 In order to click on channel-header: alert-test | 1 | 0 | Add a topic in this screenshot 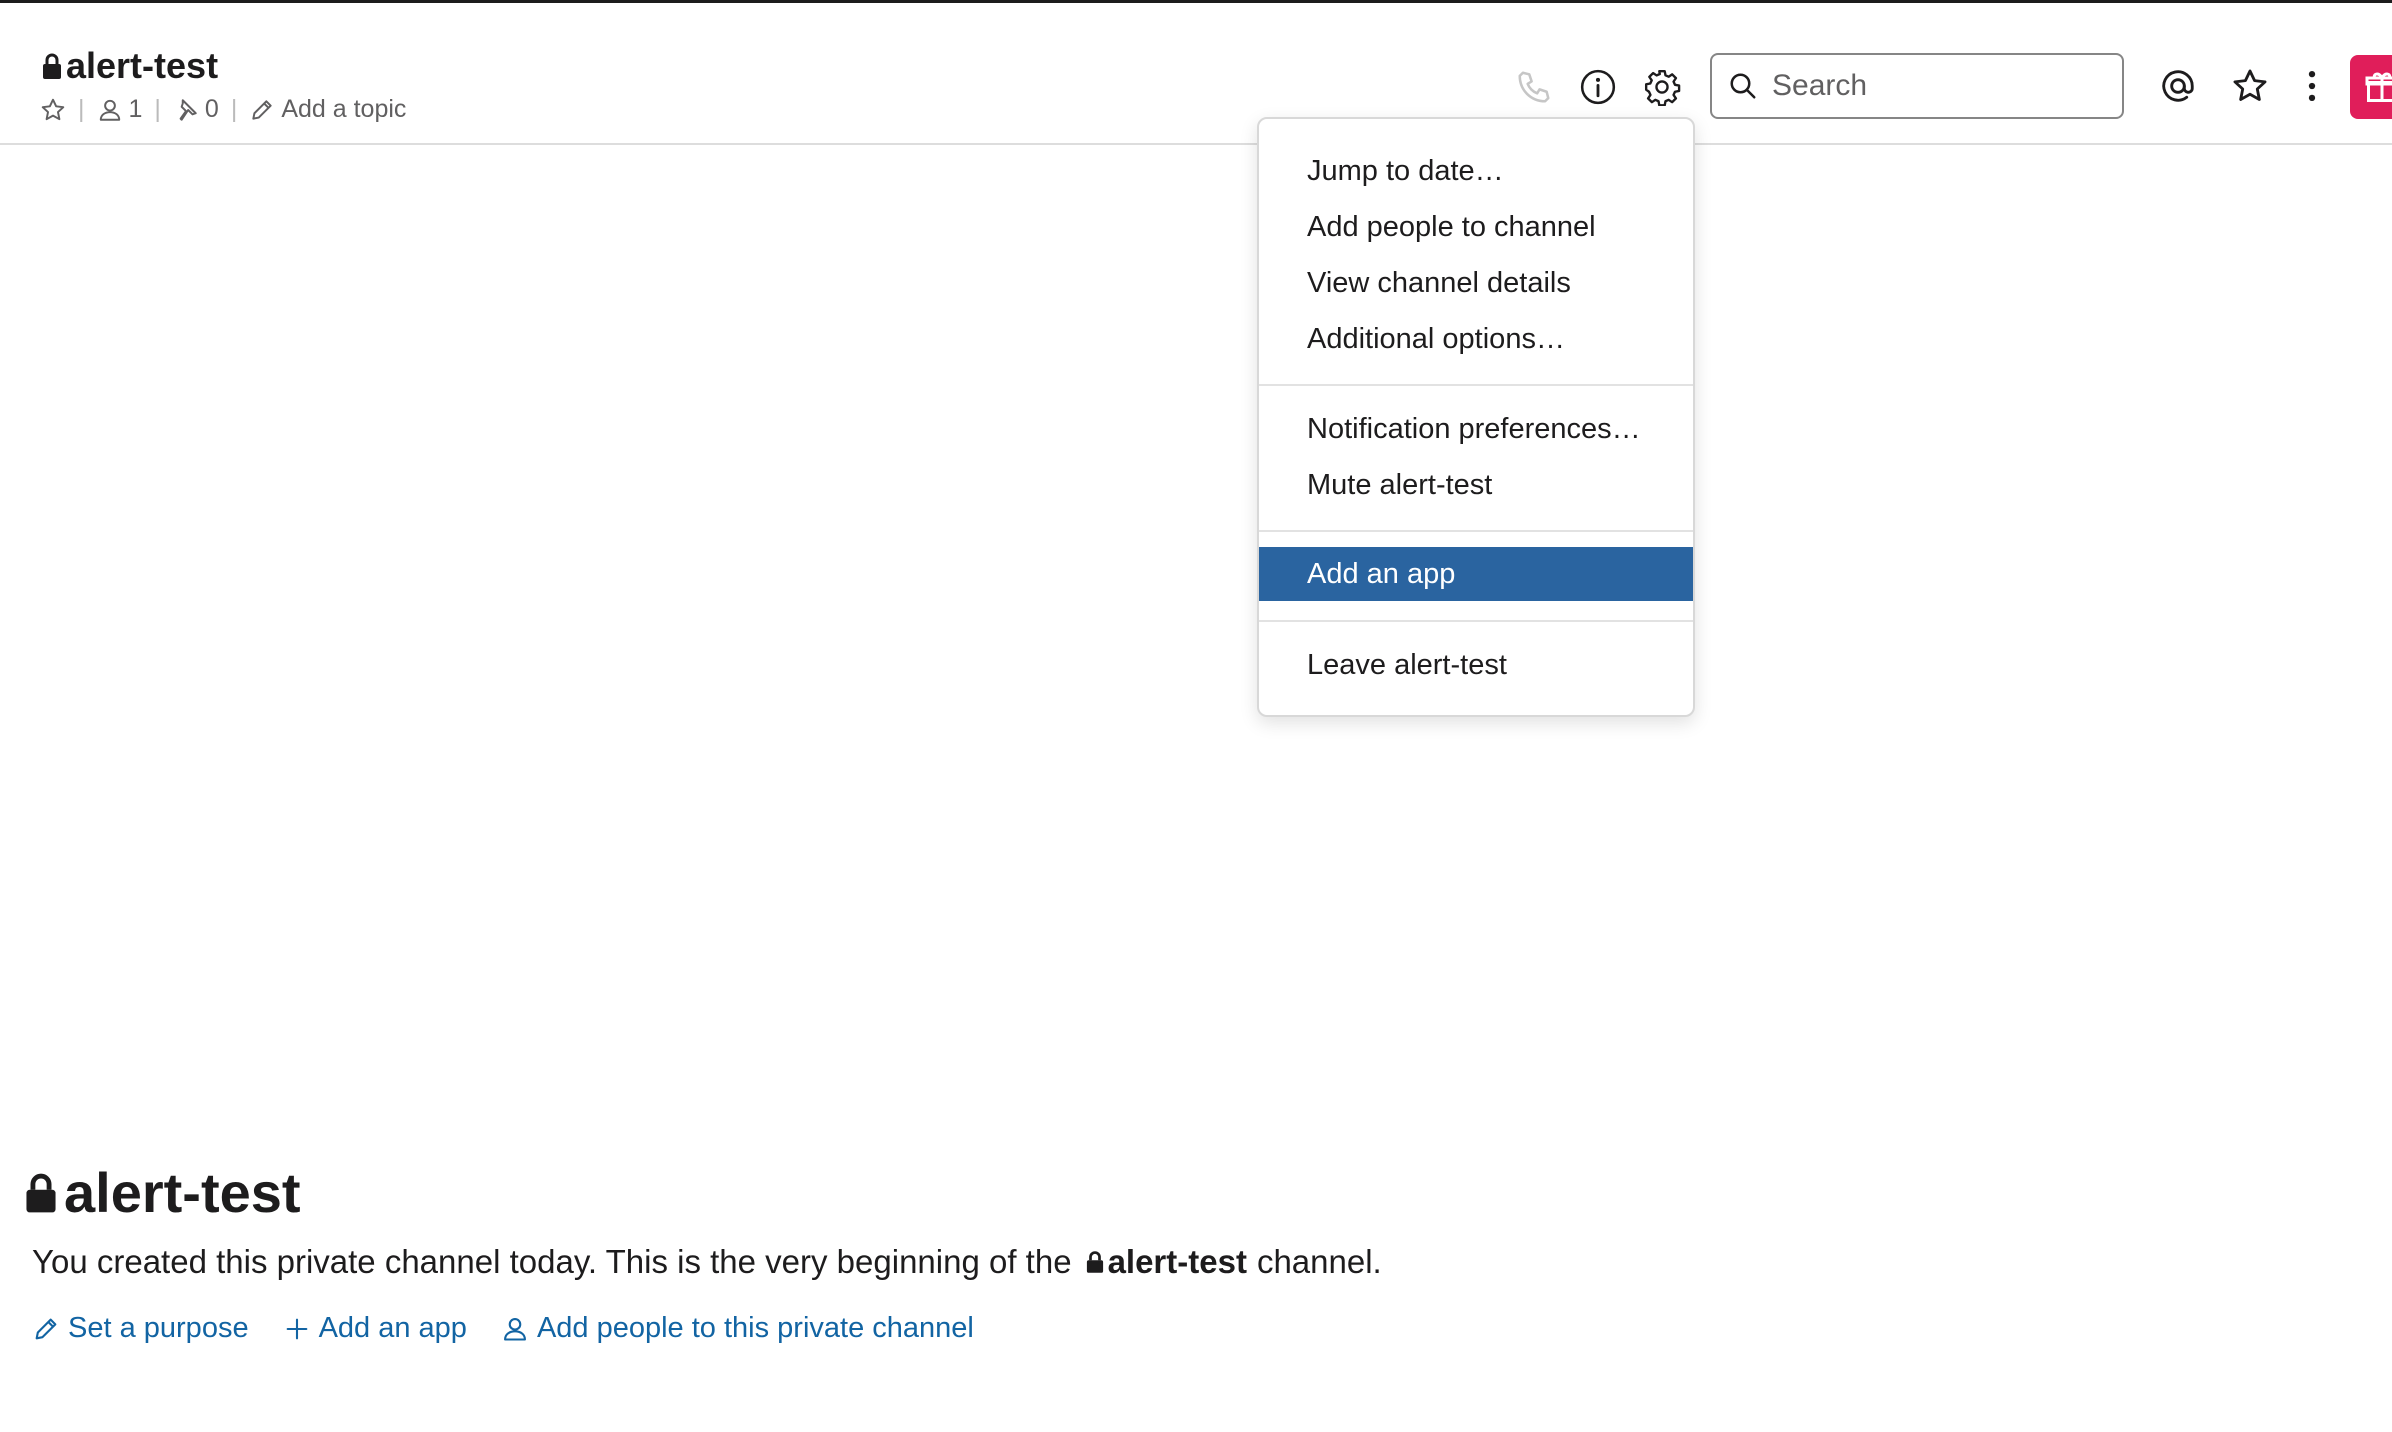, I will do `click(1196, 74)`.